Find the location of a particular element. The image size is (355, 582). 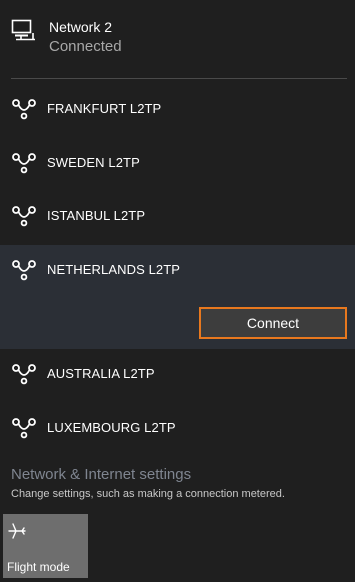

airplane-icon is located at coordinates (17, 531).